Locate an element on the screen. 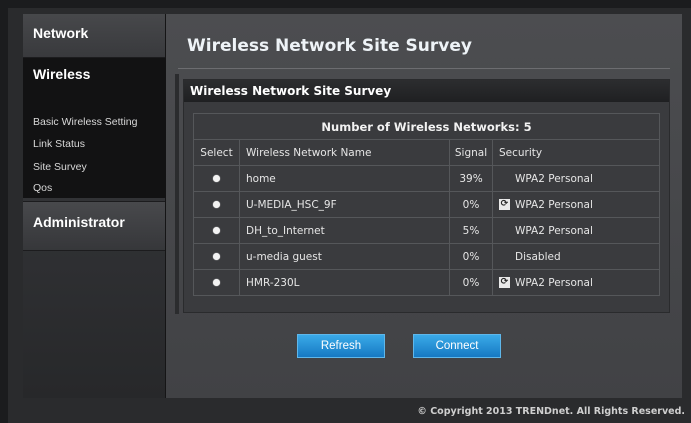 This screenshot has width=691, height=423. sidebar-item-link-status: Link Status is located at coordinates (59, 144).